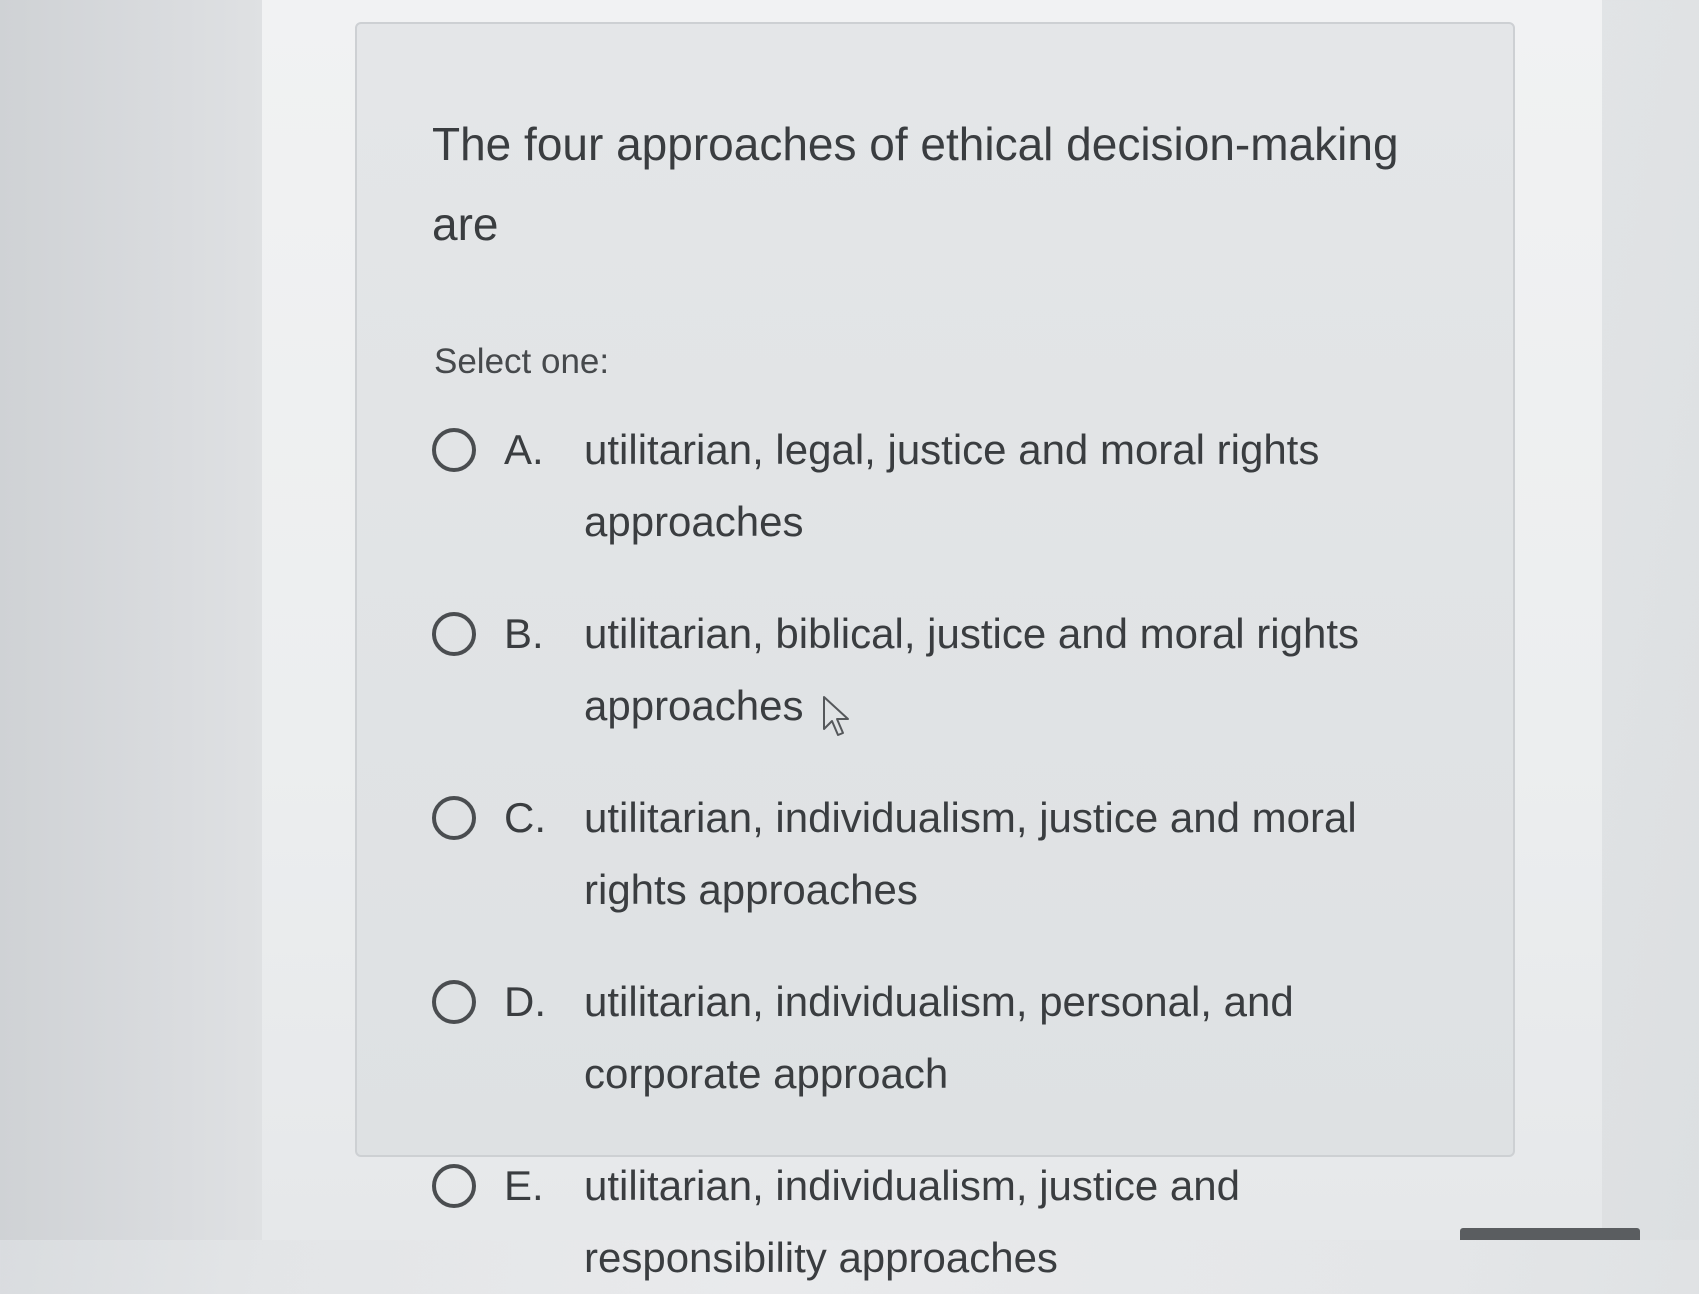 The width and height of the screenshot is (1699, 1294). I want to click on select-one-prompt: Select one:, so click(522, 361).